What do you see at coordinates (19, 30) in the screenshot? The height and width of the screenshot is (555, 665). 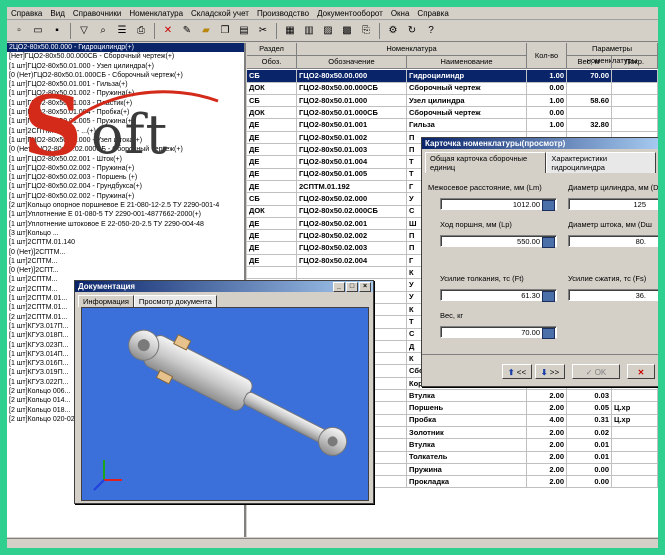 I see `new-icon: ▫` at bounding box center [19, 30].